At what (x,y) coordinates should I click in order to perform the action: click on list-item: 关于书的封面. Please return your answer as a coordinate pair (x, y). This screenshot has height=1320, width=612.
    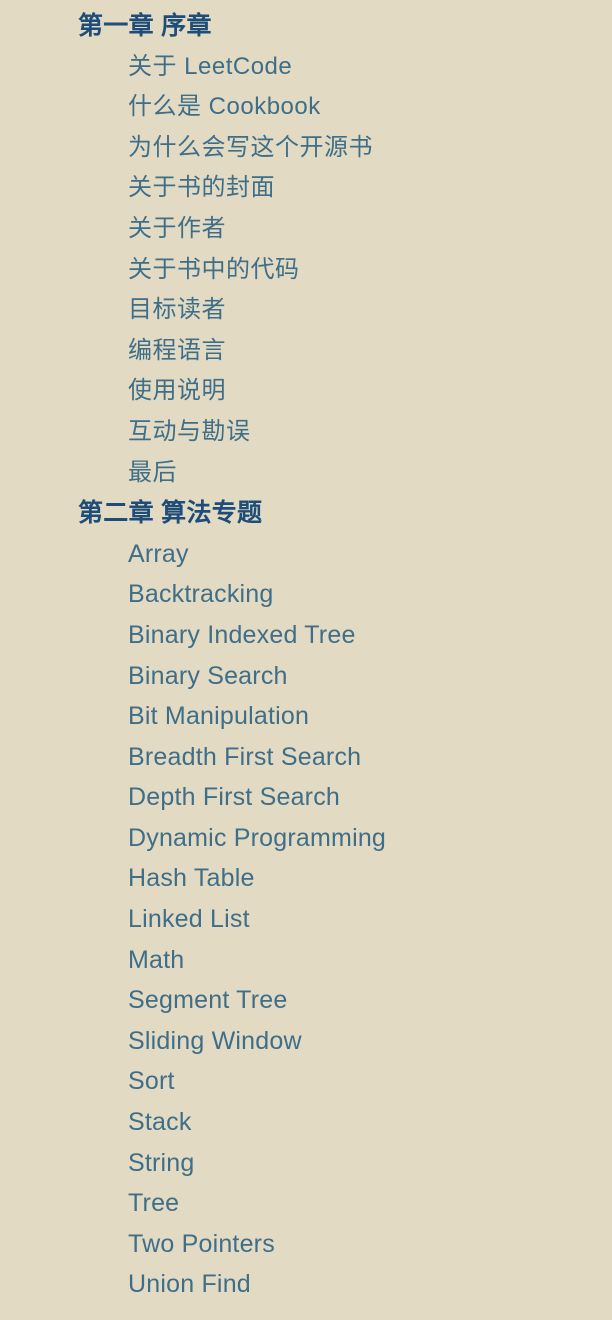
    Looking at the image, I should click on (306, 188).